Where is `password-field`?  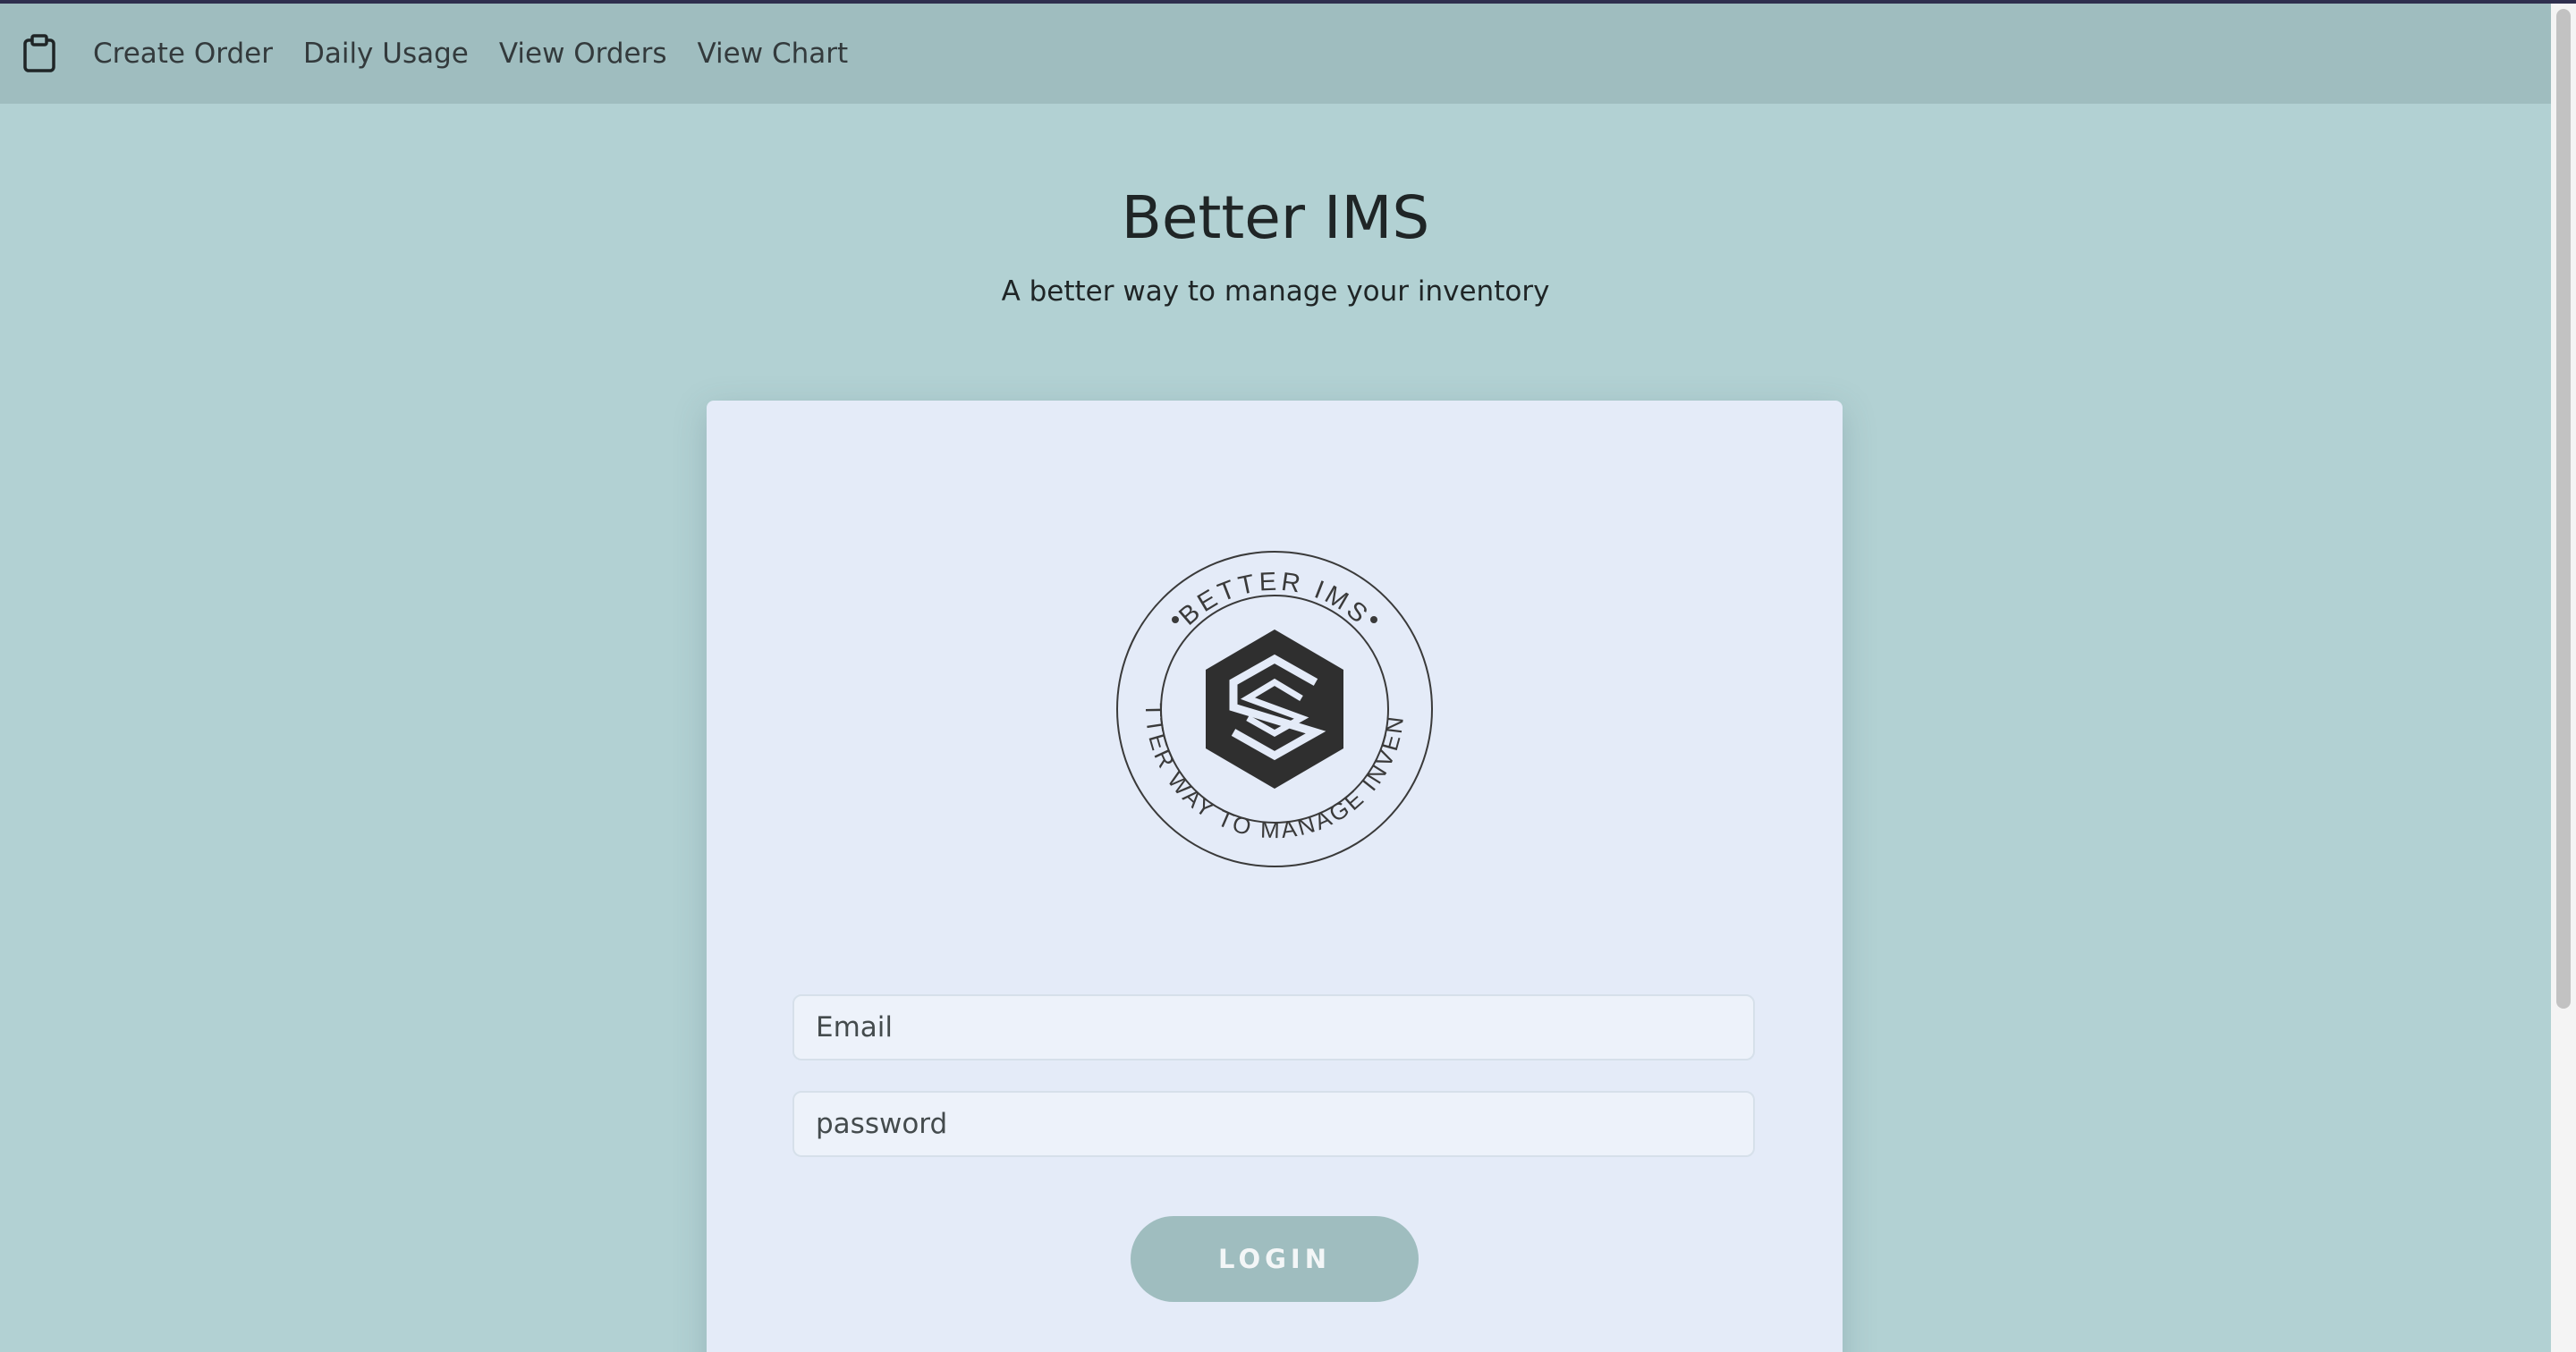
password-field is located at coordinates (1273, 1124).